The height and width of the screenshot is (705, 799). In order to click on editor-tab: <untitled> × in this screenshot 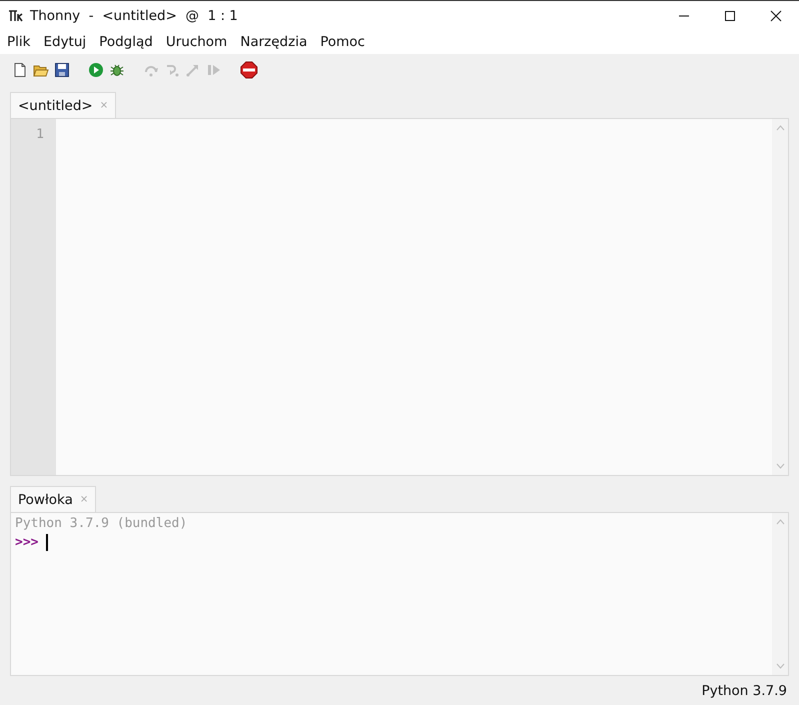, I will do `click(63, 105)`.